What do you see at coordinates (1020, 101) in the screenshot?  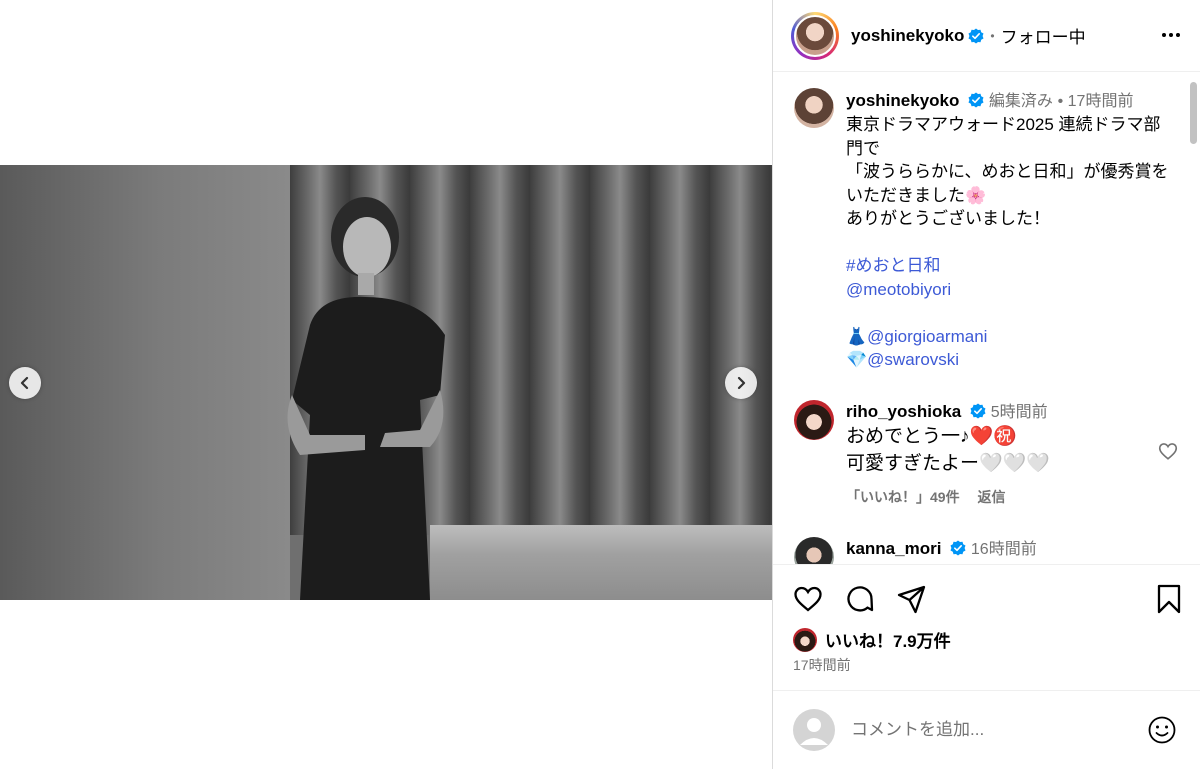 I see `caption-edited-label: 編集済み` at bounding box center [1020, 101].